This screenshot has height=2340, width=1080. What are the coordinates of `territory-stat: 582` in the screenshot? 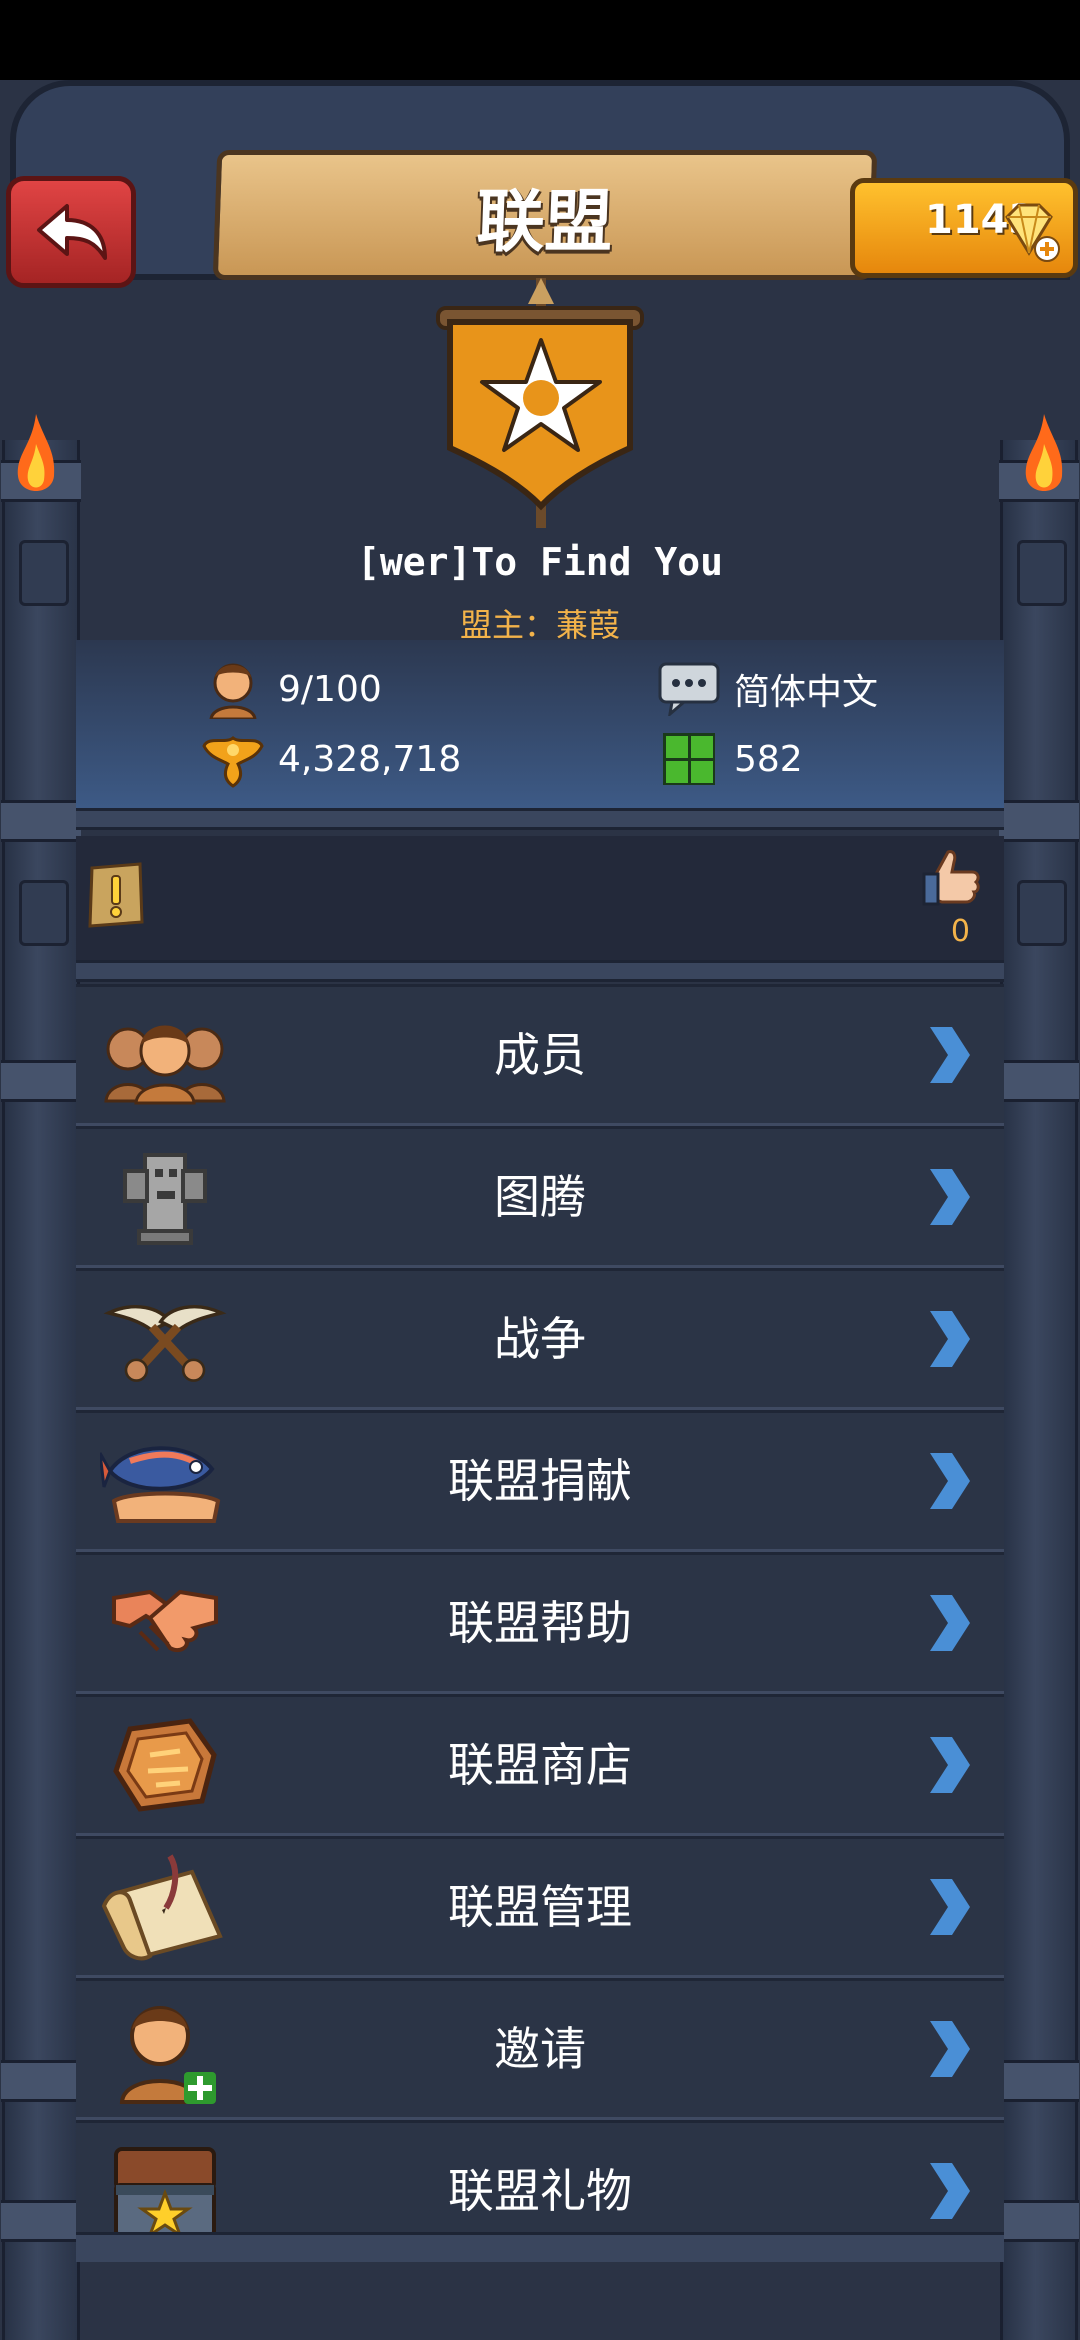 It's located at (730, 759).